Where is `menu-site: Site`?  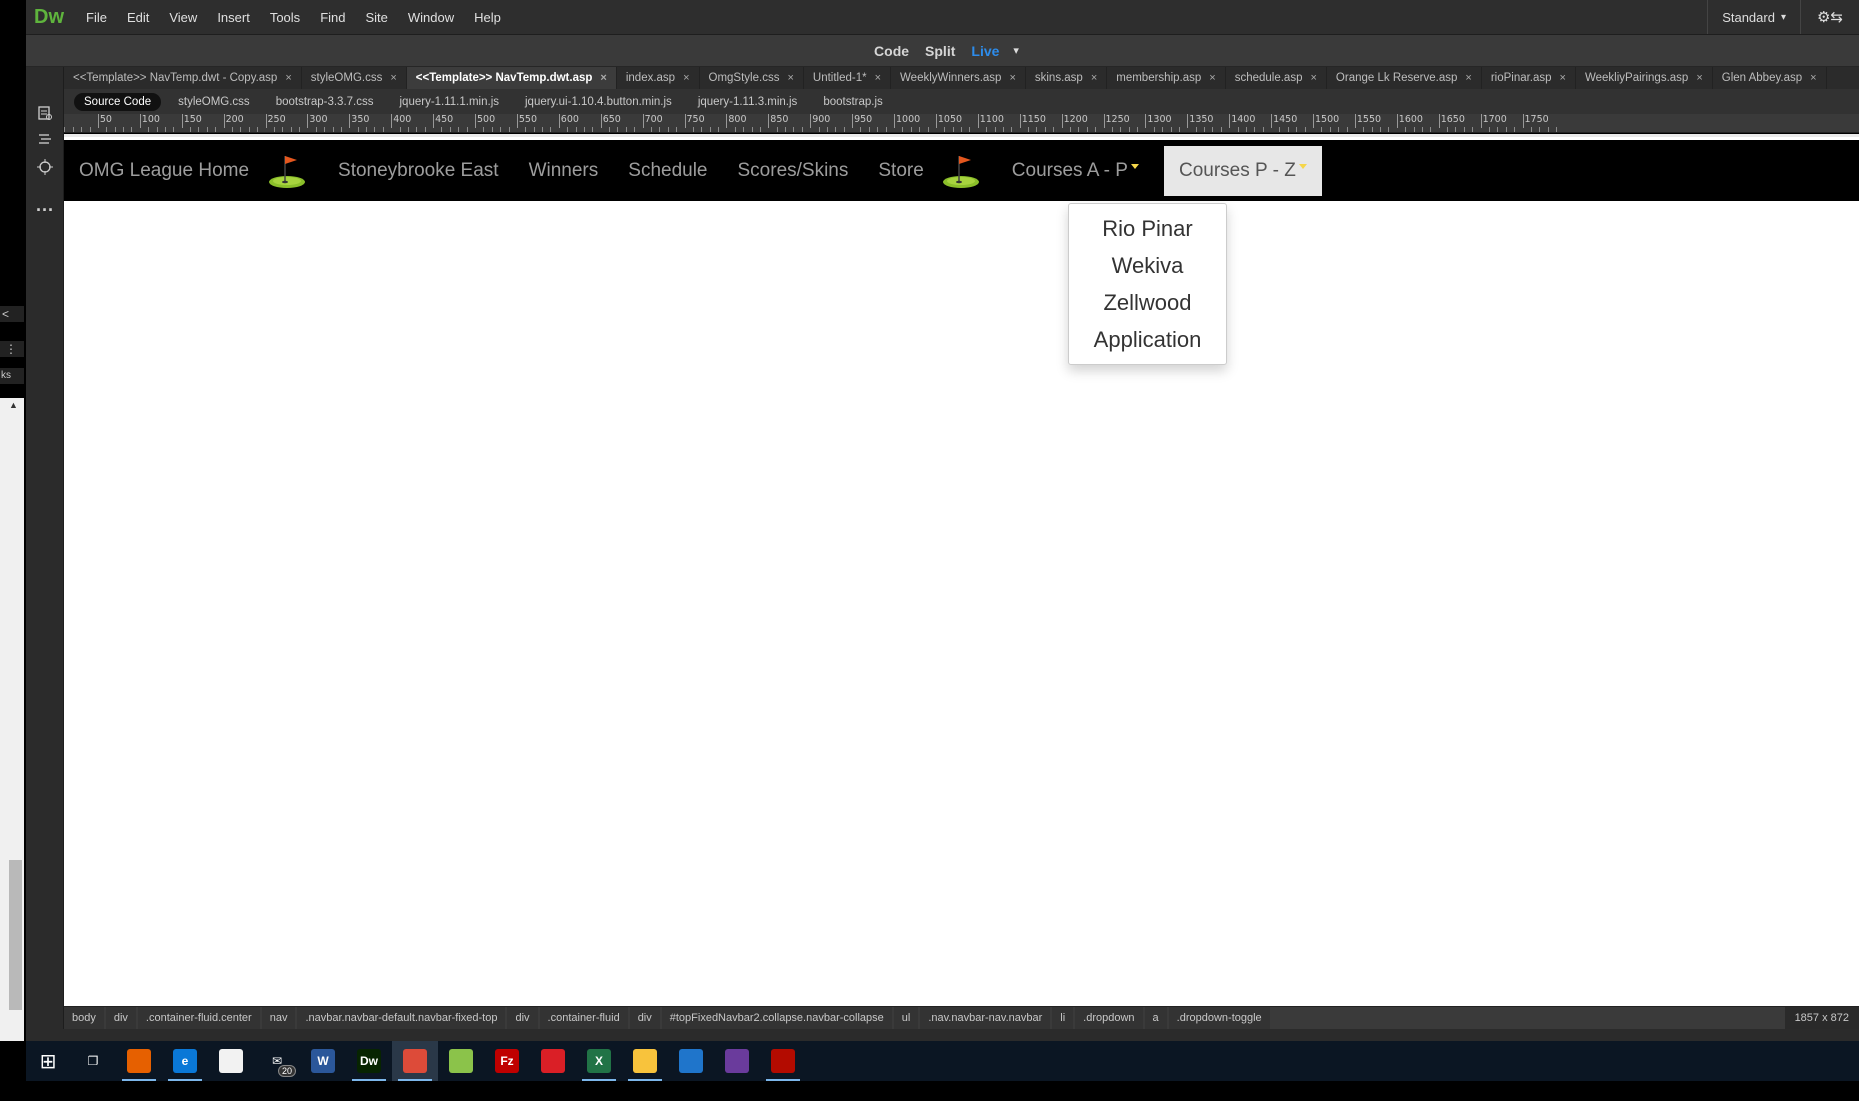
menu-site: Site is located at coordinates (376, 17).